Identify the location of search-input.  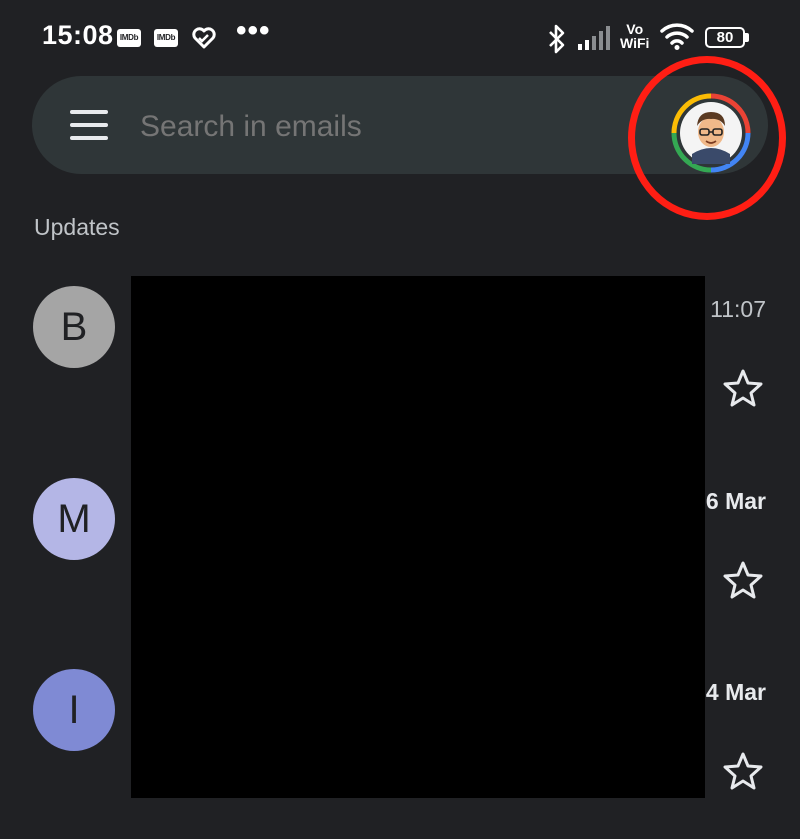
(350, 127).